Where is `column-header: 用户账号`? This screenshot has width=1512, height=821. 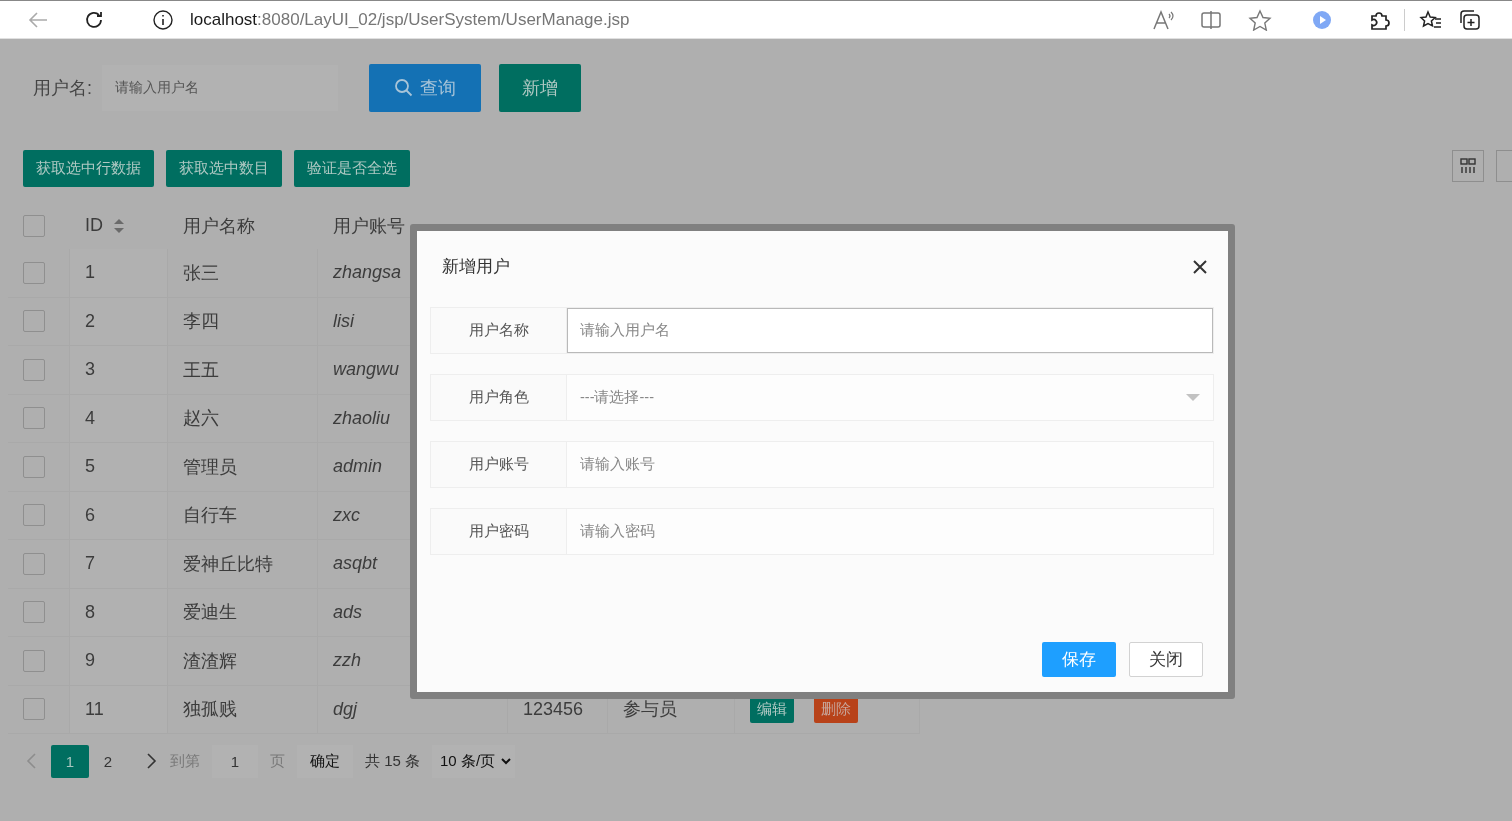 column-header: 用户账号 is located at coordinates (369, 226).